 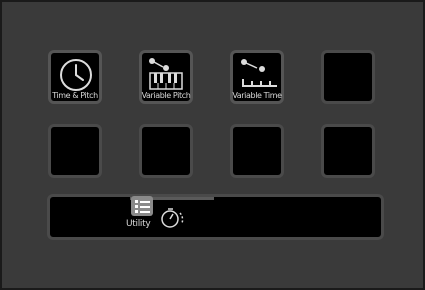 What do you see at coordinates (257, 95) in the screenshot?
I see `pad-label: Variable Time` at bounding box center [257, 95].